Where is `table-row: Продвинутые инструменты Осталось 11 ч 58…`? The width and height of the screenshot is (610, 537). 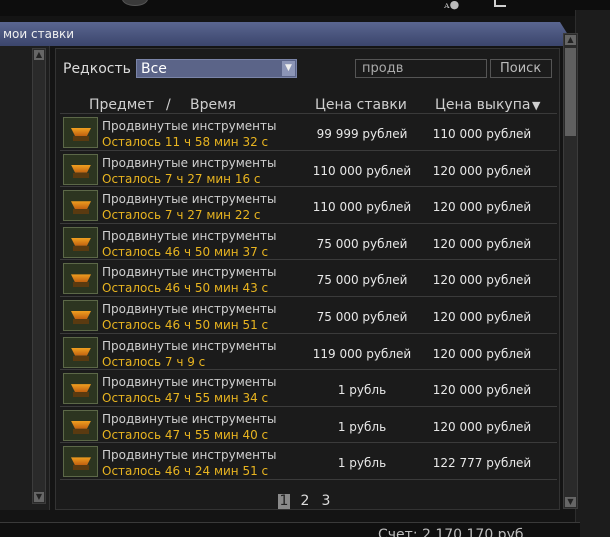 table-row: Продвинутые инструменты Осталось 11 ч 58… is located at coordinates (308, 132).